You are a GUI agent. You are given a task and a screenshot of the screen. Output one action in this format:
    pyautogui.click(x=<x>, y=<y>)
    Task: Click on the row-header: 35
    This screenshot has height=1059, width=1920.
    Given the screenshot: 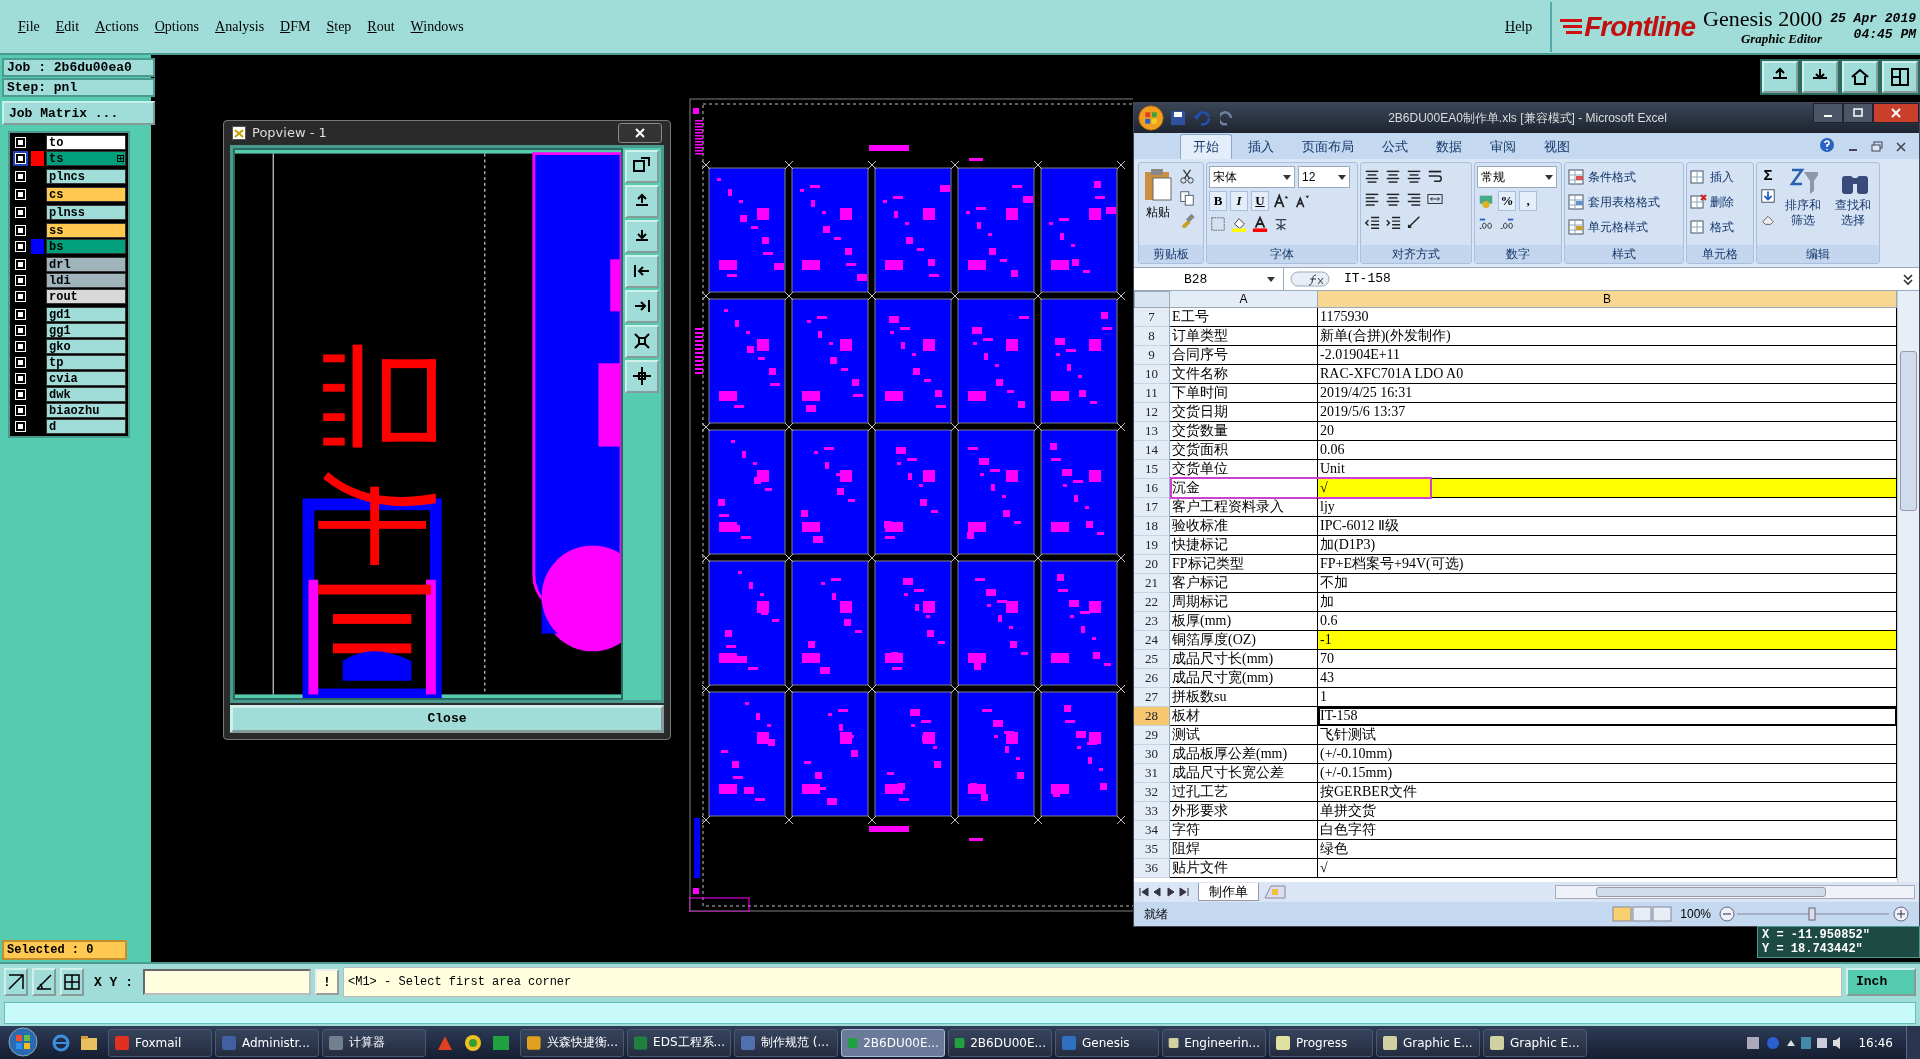 What is the action you would take?
    pyautogui.click(x=1152, y=849)
    